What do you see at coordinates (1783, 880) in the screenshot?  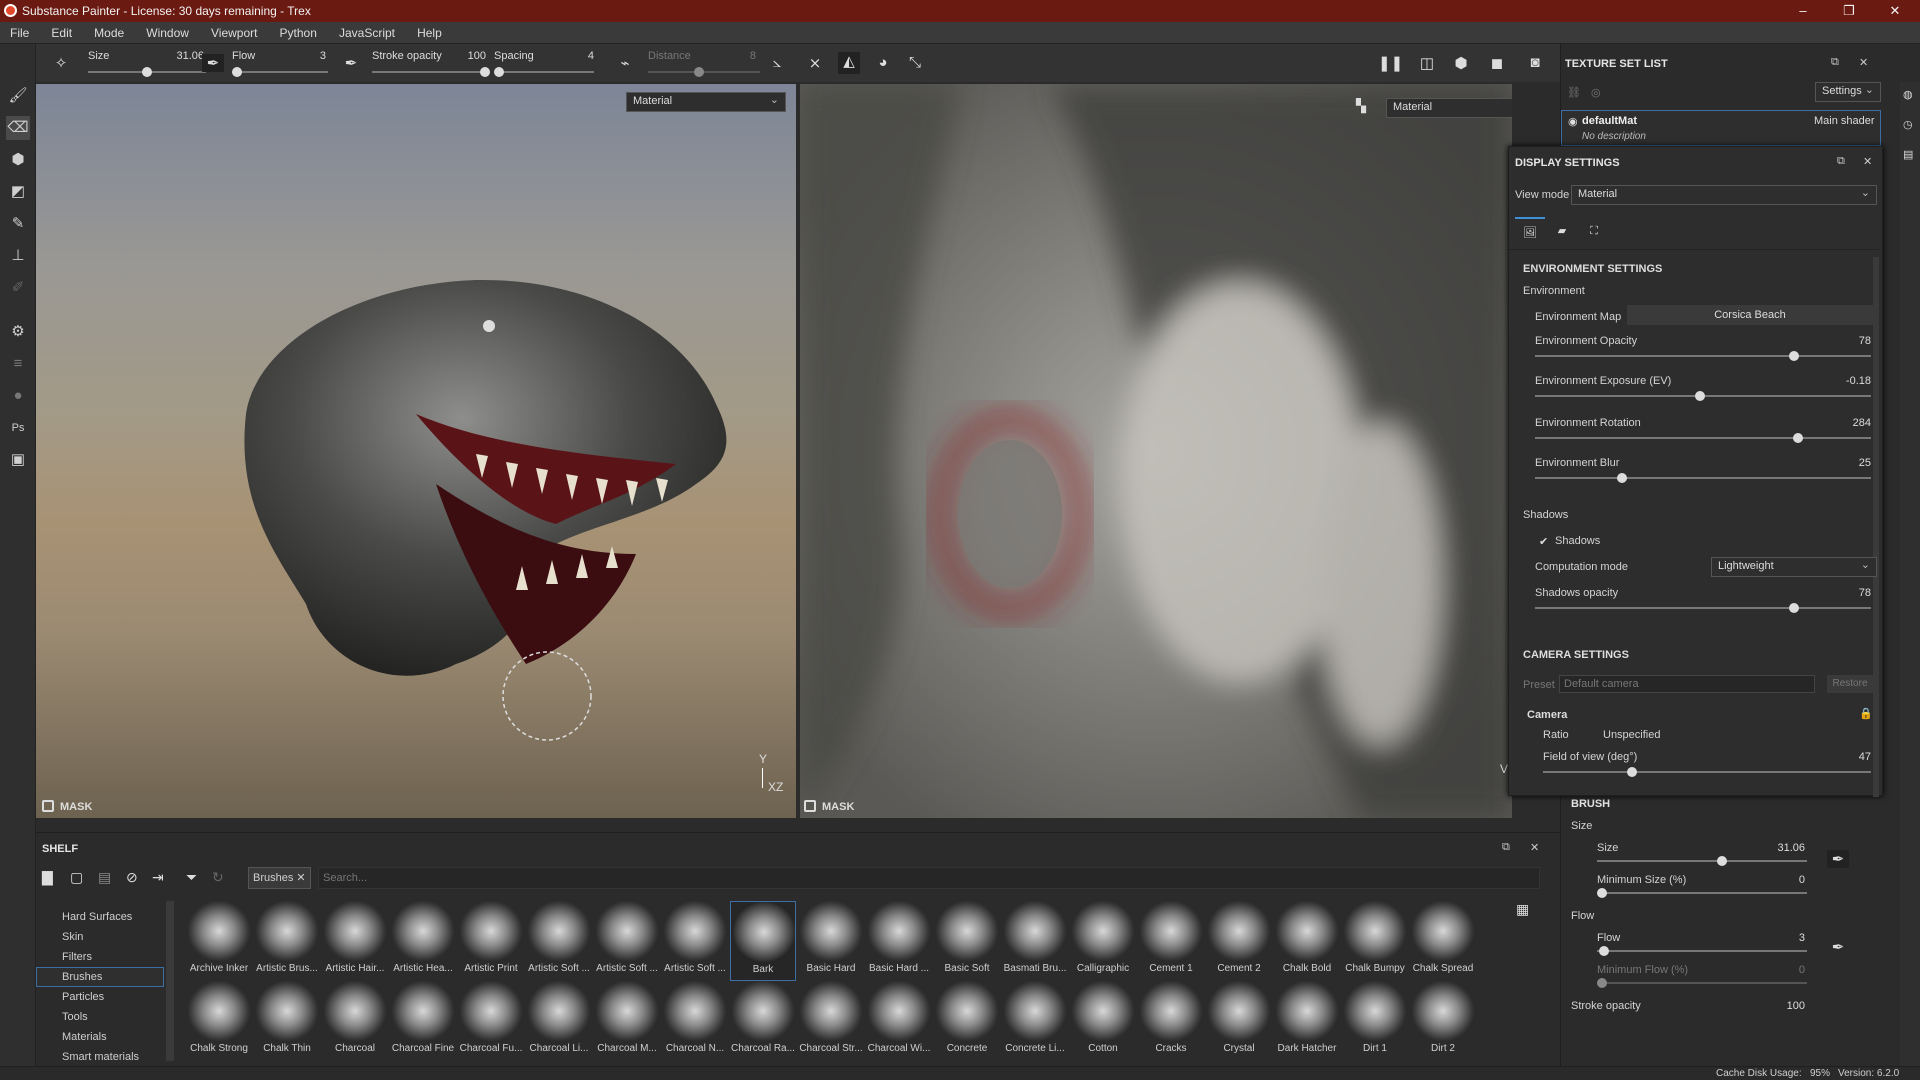 I see `brush-min-size-value: 0` at bounding box center [1783, 880].